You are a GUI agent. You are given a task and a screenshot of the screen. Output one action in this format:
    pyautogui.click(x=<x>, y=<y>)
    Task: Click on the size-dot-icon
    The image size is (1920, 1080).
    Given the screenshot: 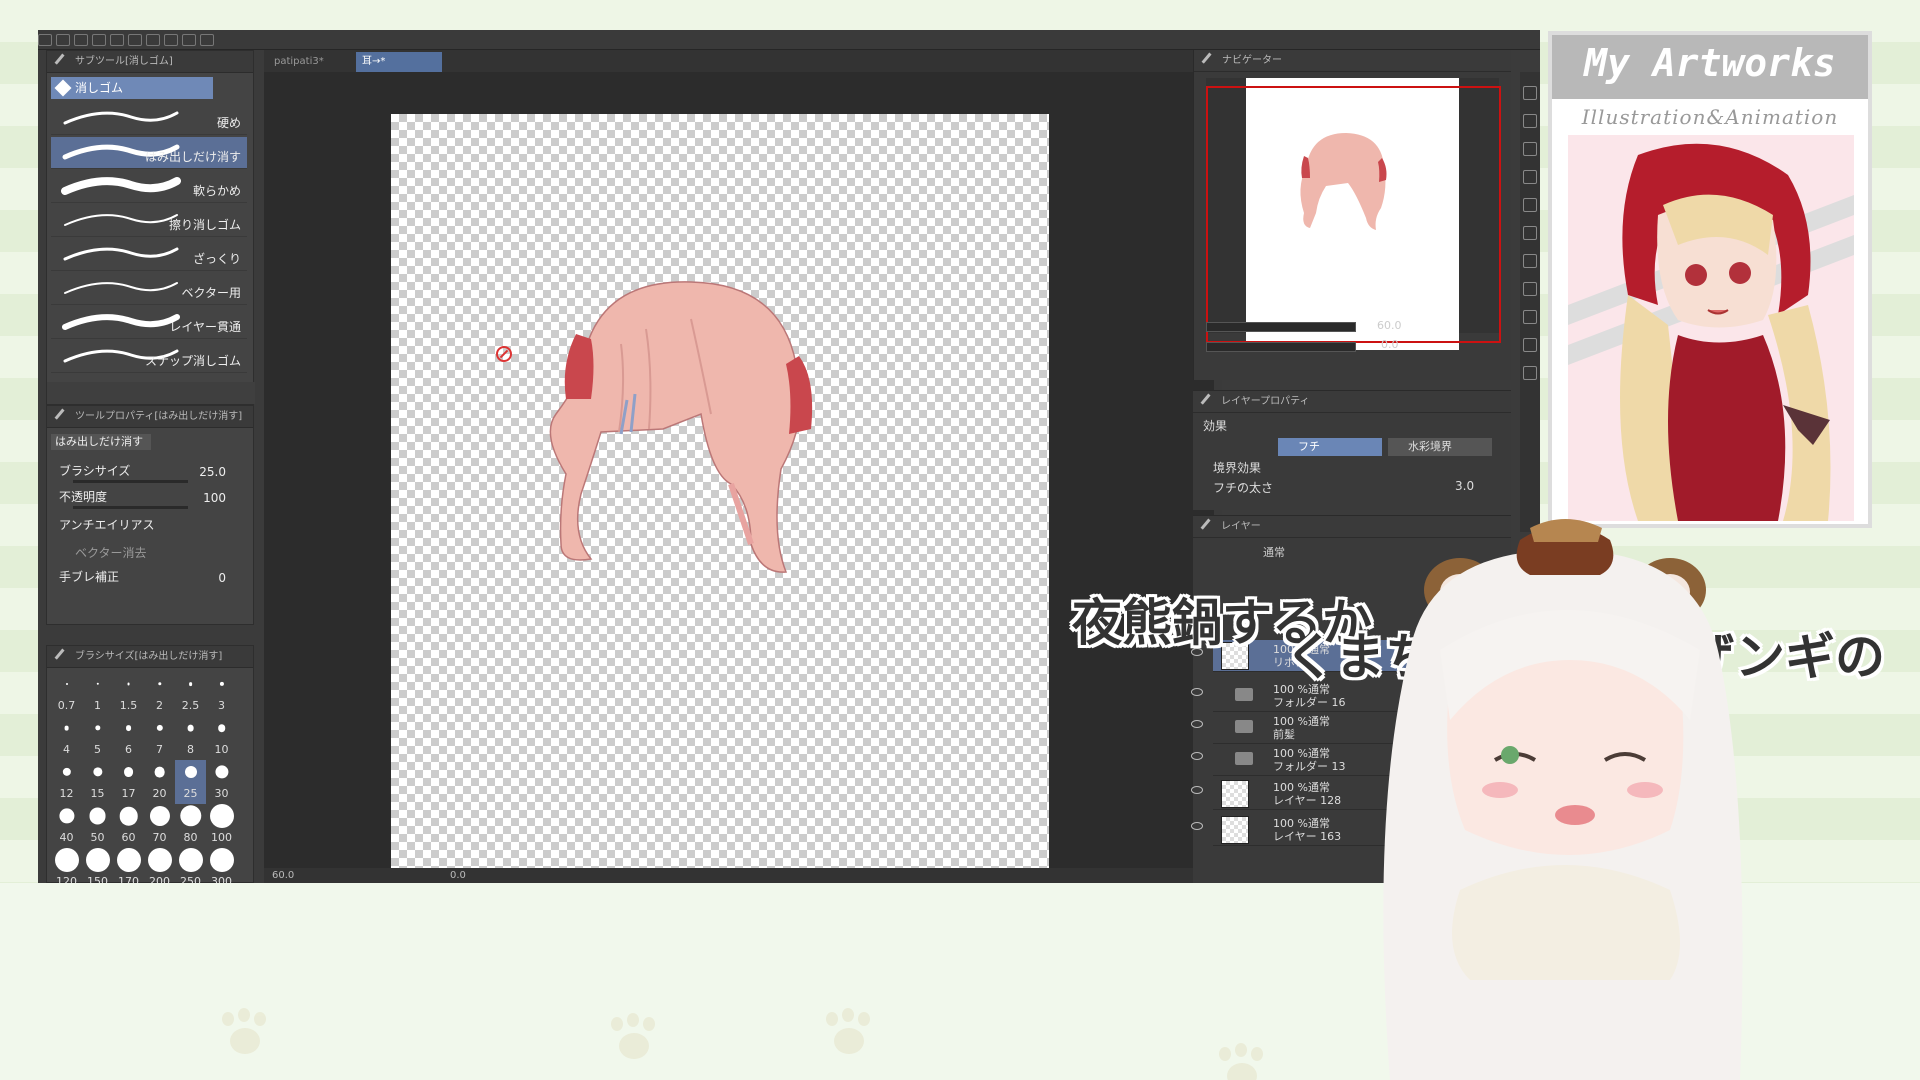 What is the action you would take?
    pyautogui.click(x=97, y=860)
    